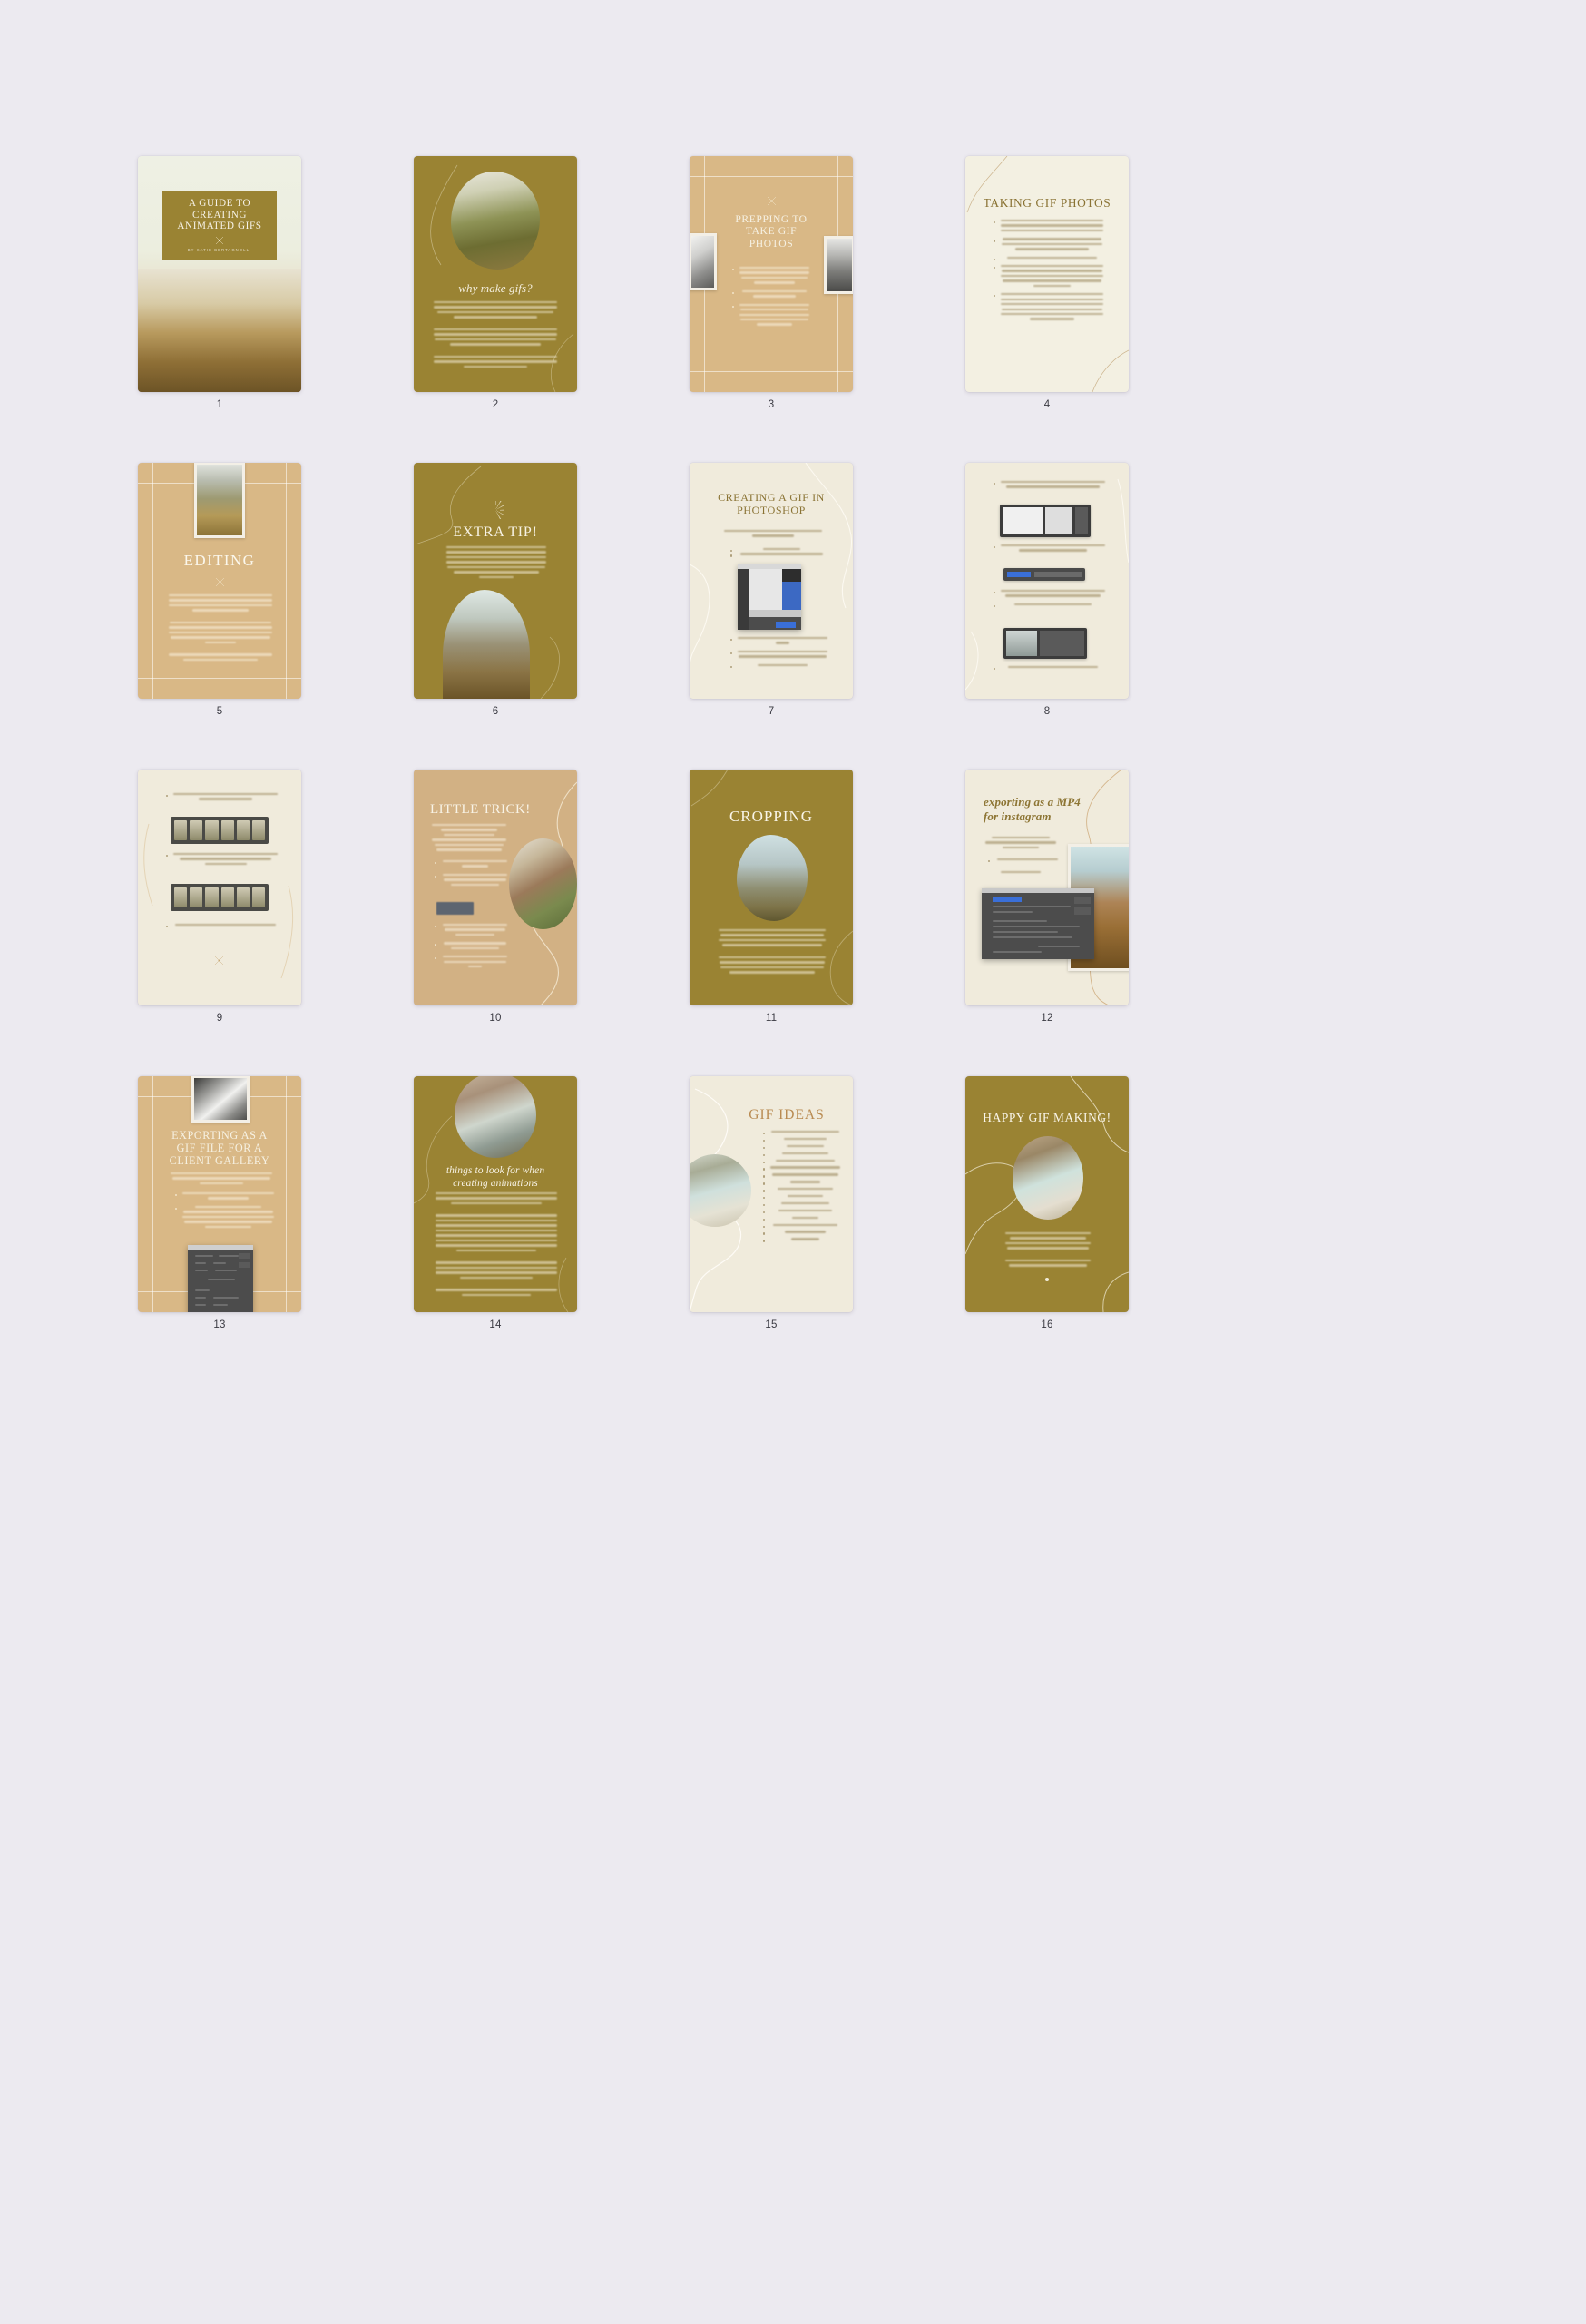 The height and width of the screenshot is (2324, 1586). Describe the element at coordinates (496, 1019) in the screenshot. I see `page-caption-10: 10` at that location.